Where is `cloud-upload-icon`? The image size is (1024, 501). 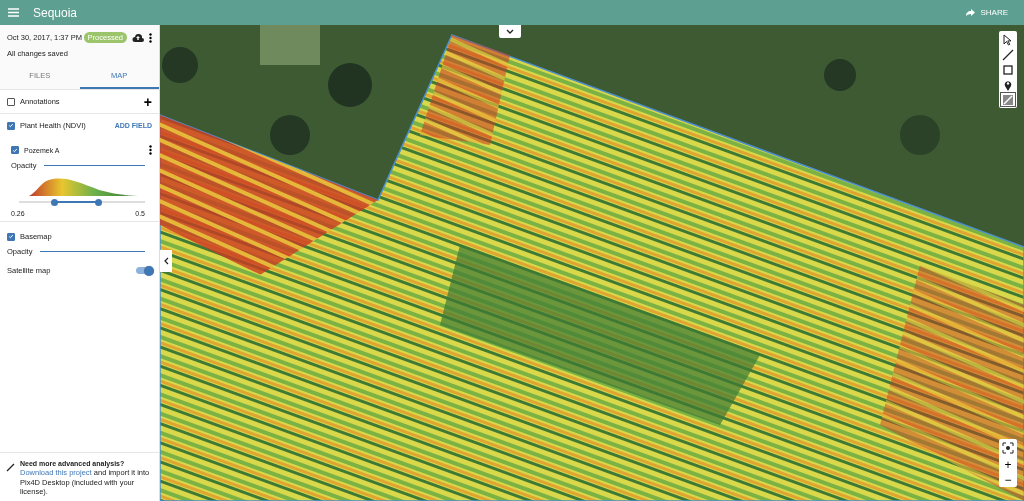
cloud-upload-icon is located at coordinates (138, 37).